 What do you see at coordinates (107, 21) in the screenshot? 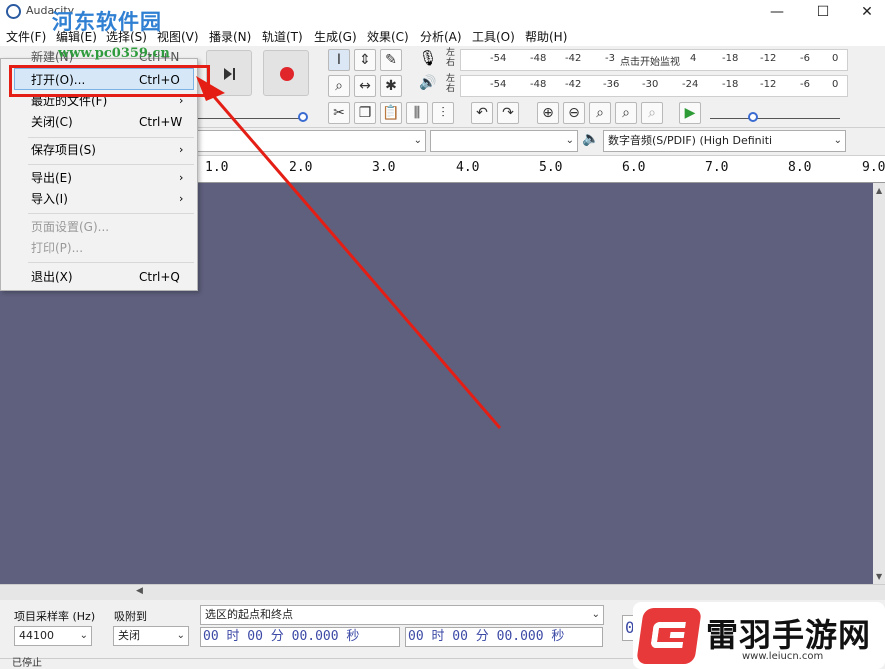
I see `watermark-logo-text: 河东软件园` at bounding box center [107, 21].